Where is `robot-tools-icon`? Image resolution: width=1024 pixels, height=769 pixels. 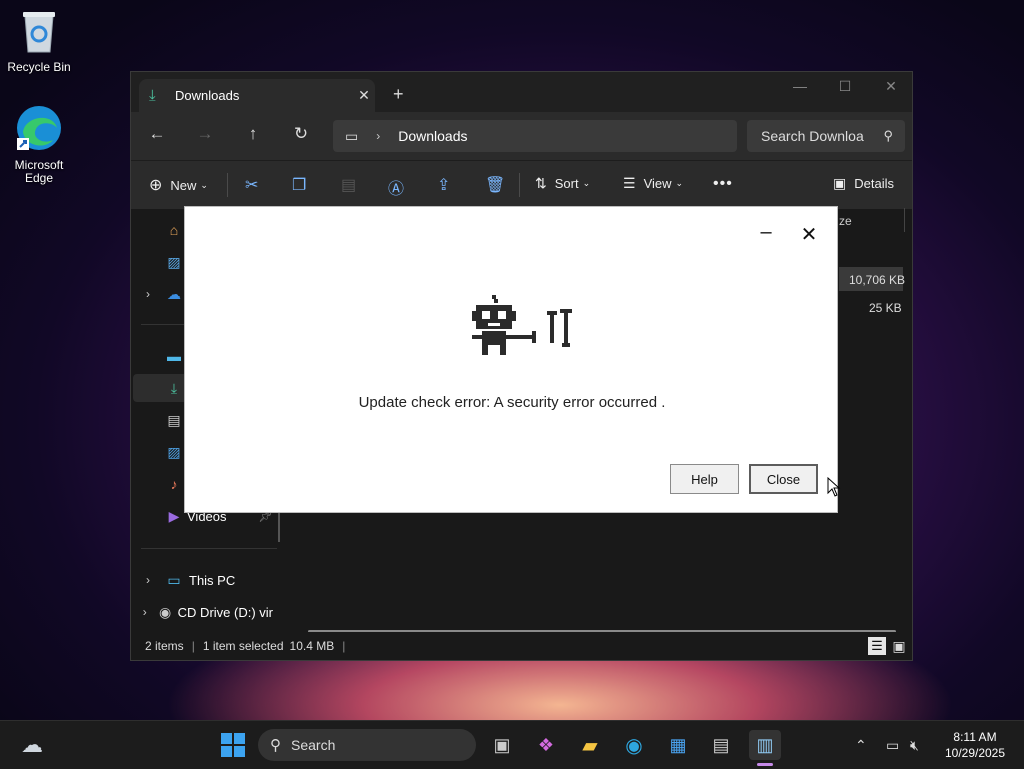 robot-tools-icon is located at coordinates (522, 329).